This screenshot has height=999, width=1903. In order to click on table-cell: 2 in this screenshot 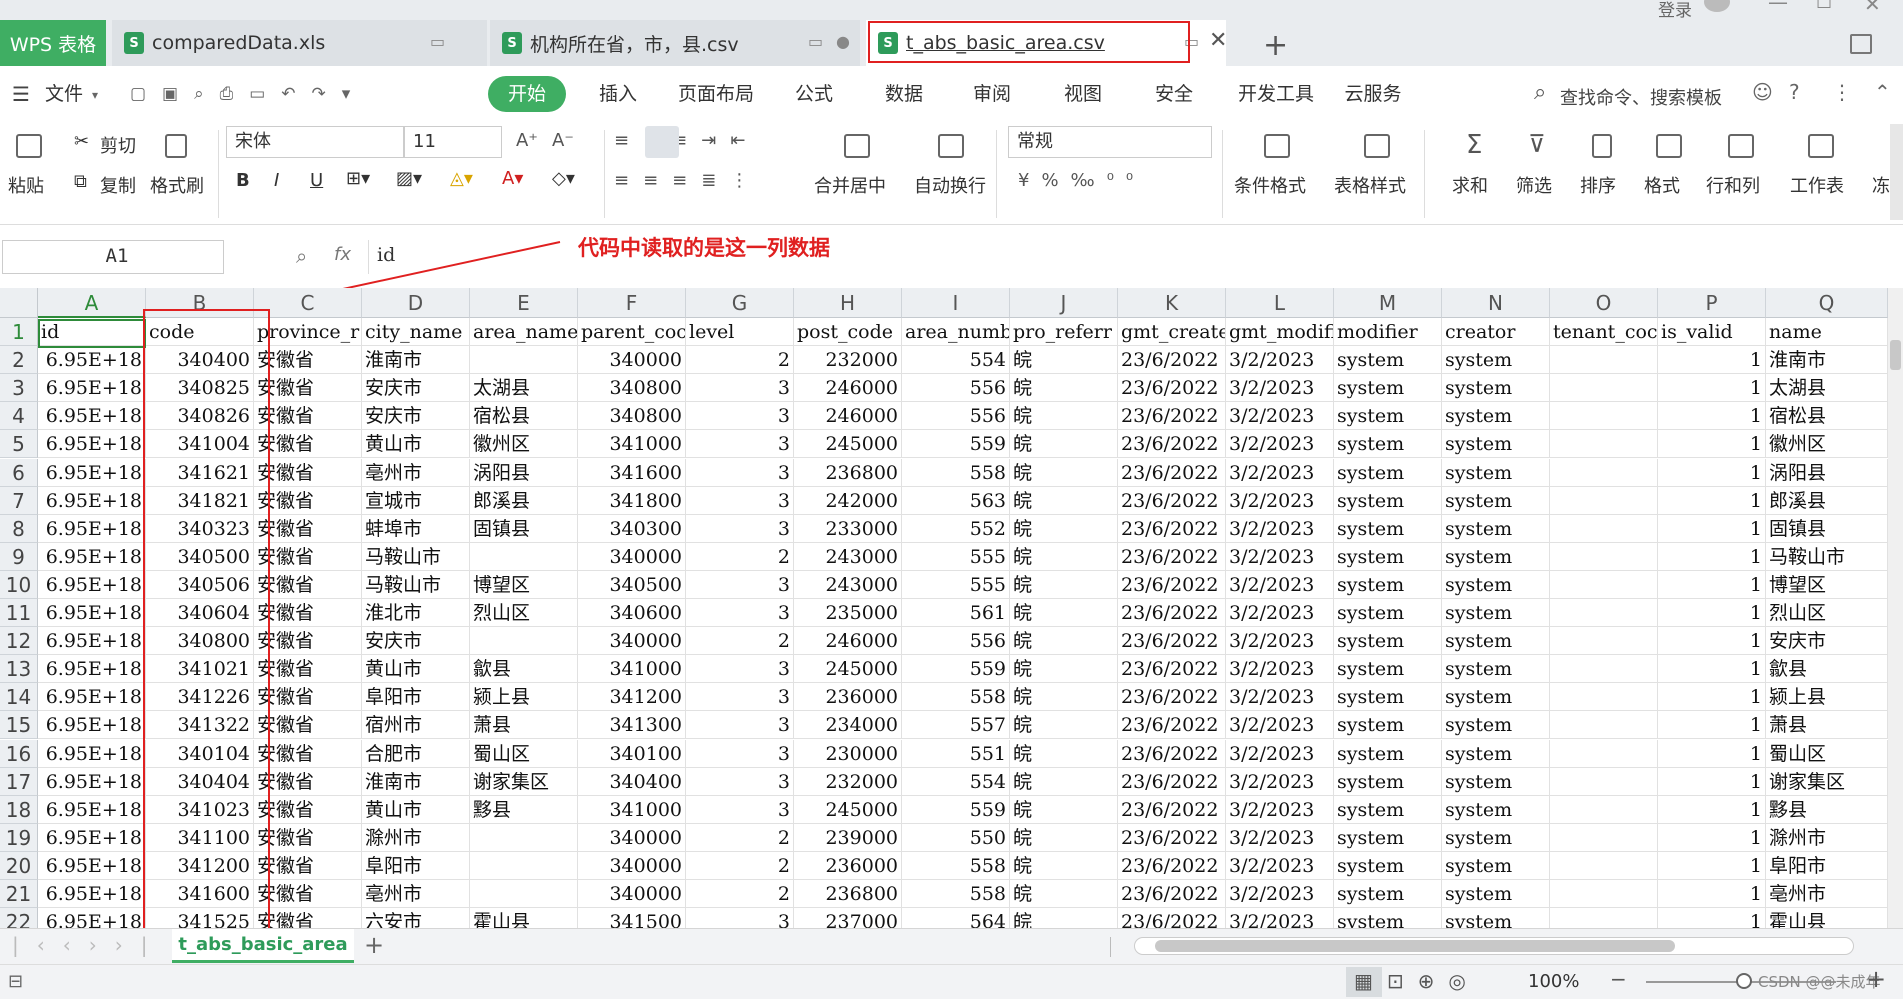, I will do `click(740, 641)`.